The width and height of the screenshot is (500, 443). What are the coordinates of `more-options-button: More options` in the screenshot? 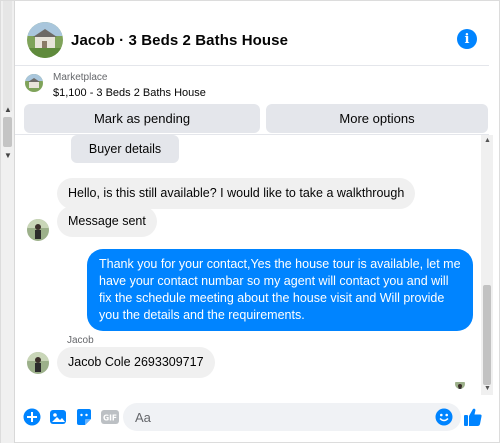 It's located at (377, 118).